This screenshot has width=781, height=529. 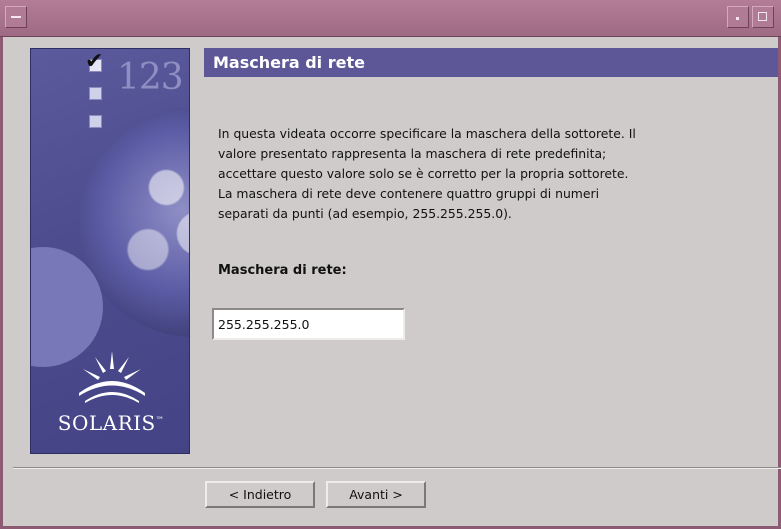 I want to click on title-bar, so click(x=390, y=18).